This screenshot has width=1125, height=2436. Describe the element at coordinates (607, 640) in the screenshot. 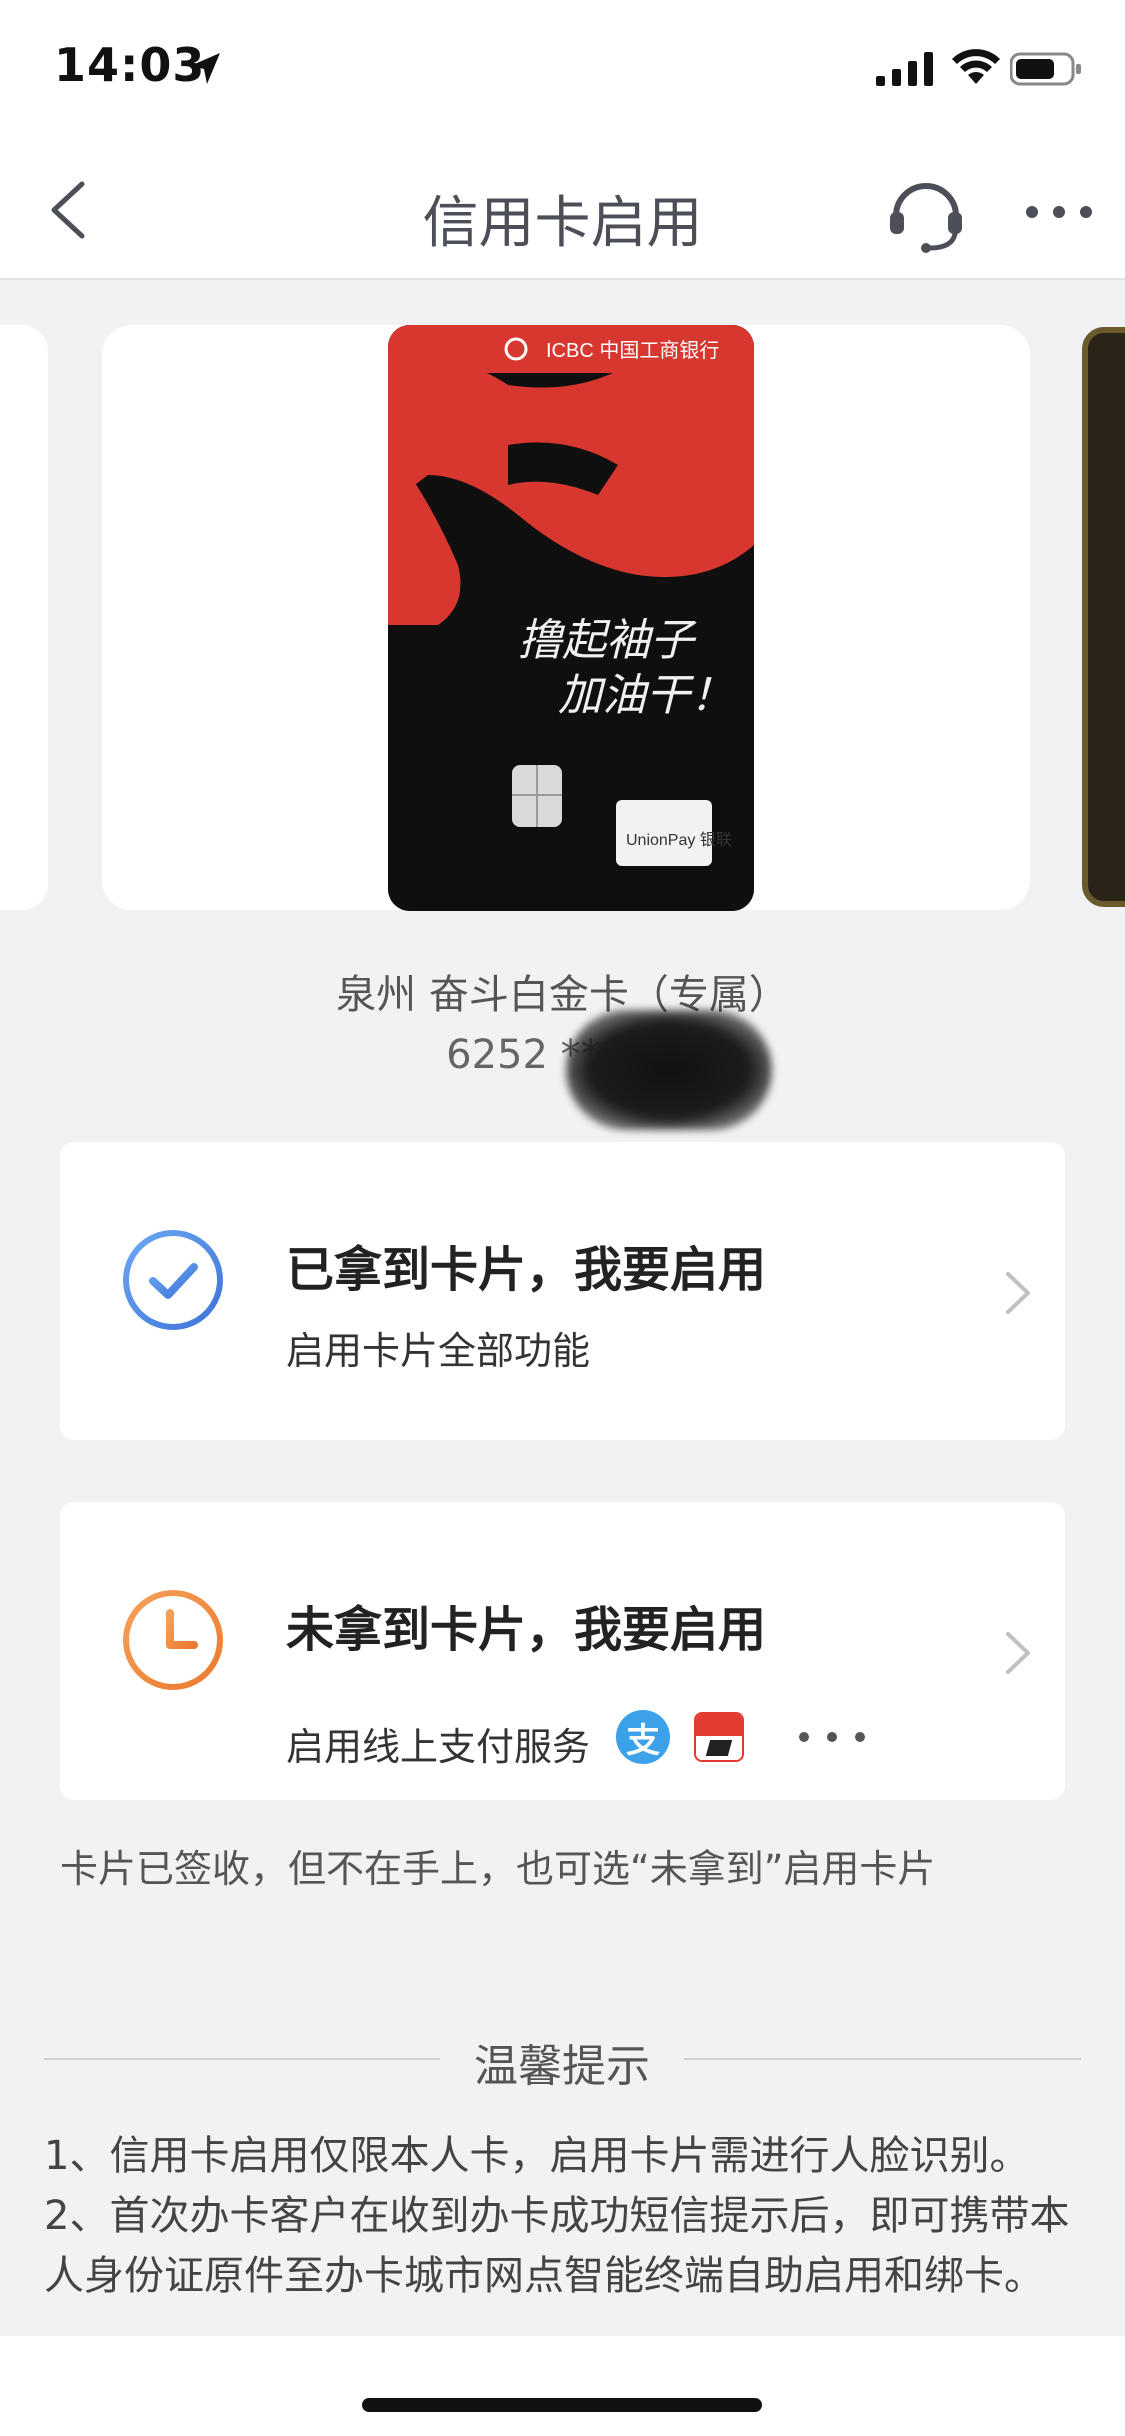

I see `card-slogan-line-1: 撸起袖子` at that location.